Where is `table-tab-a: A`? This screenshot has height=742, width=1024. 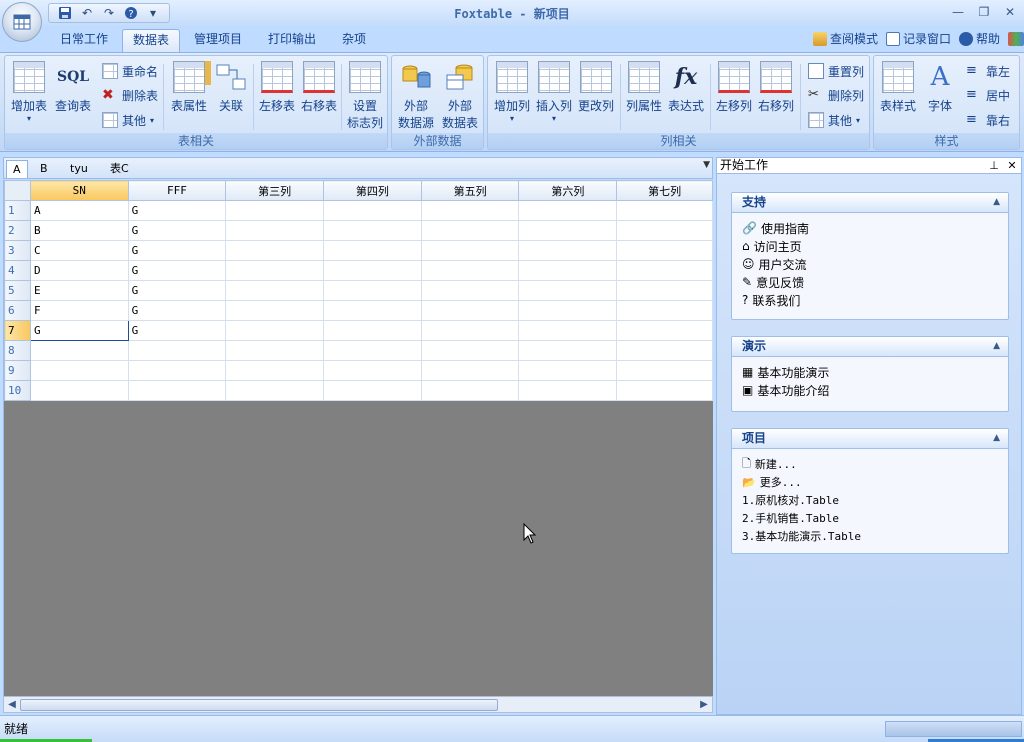
table-tab-a: A is located at coordinates (17, 169).